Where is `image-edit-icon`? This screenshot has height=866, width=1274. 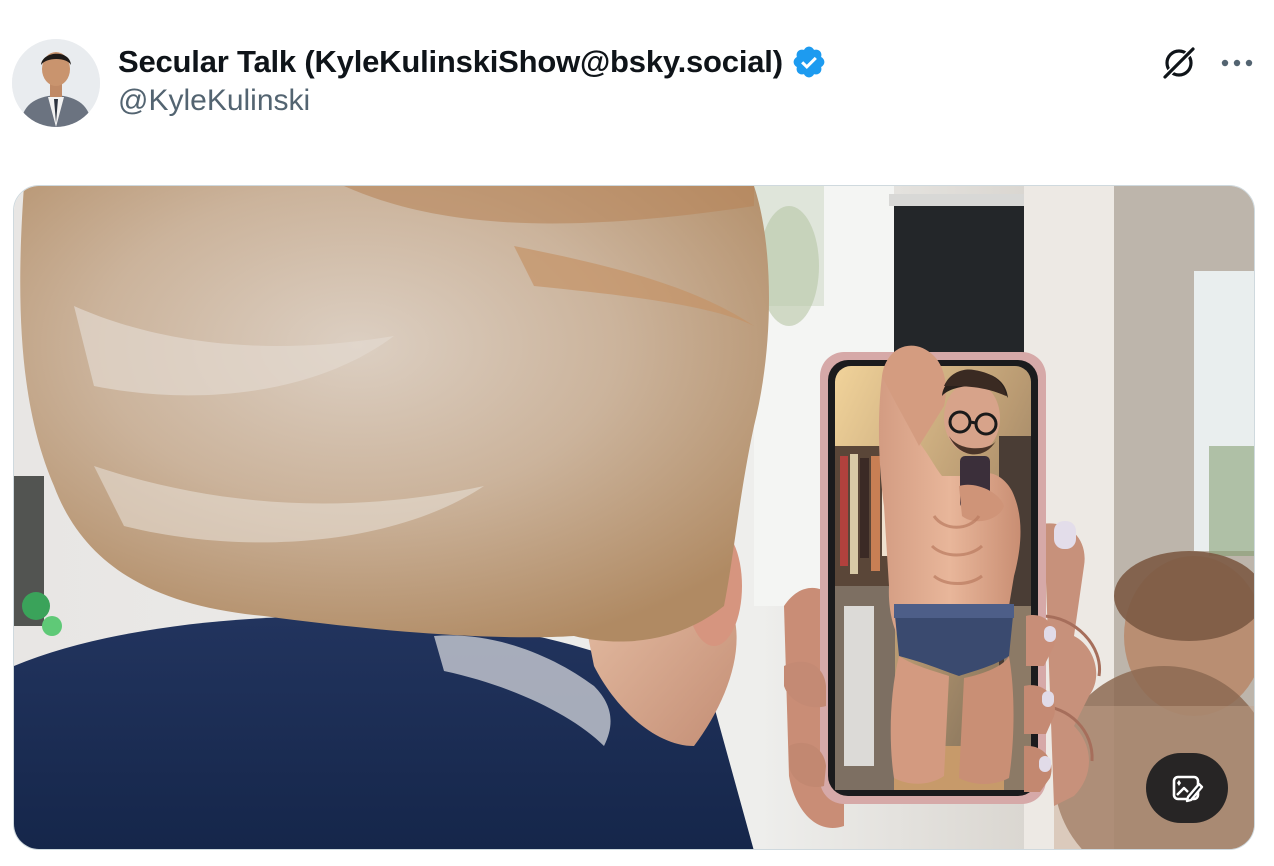 image-edit-icon is located at coordinates (1188, 789).